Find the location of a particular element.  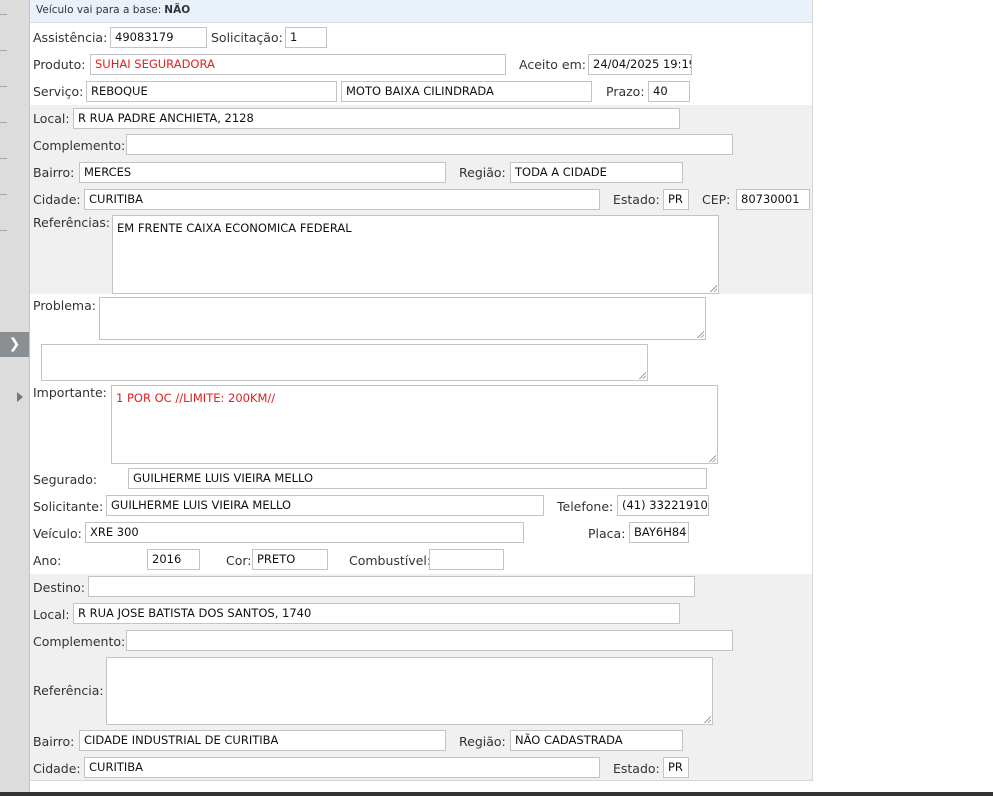

chevron-right-icon: ❯ is located at coordinates (14, 344).